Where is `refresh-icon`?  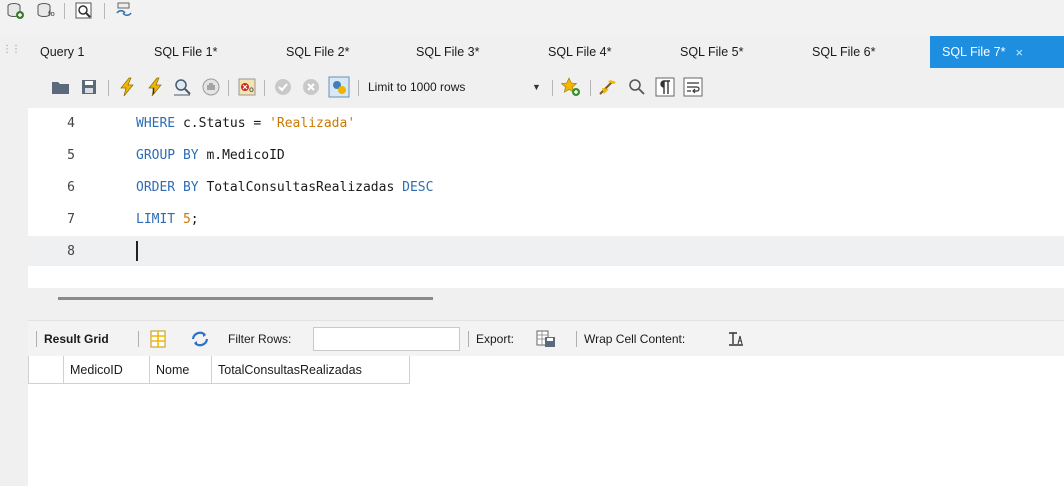
refresh-icon is located at coordinates (200, 339).